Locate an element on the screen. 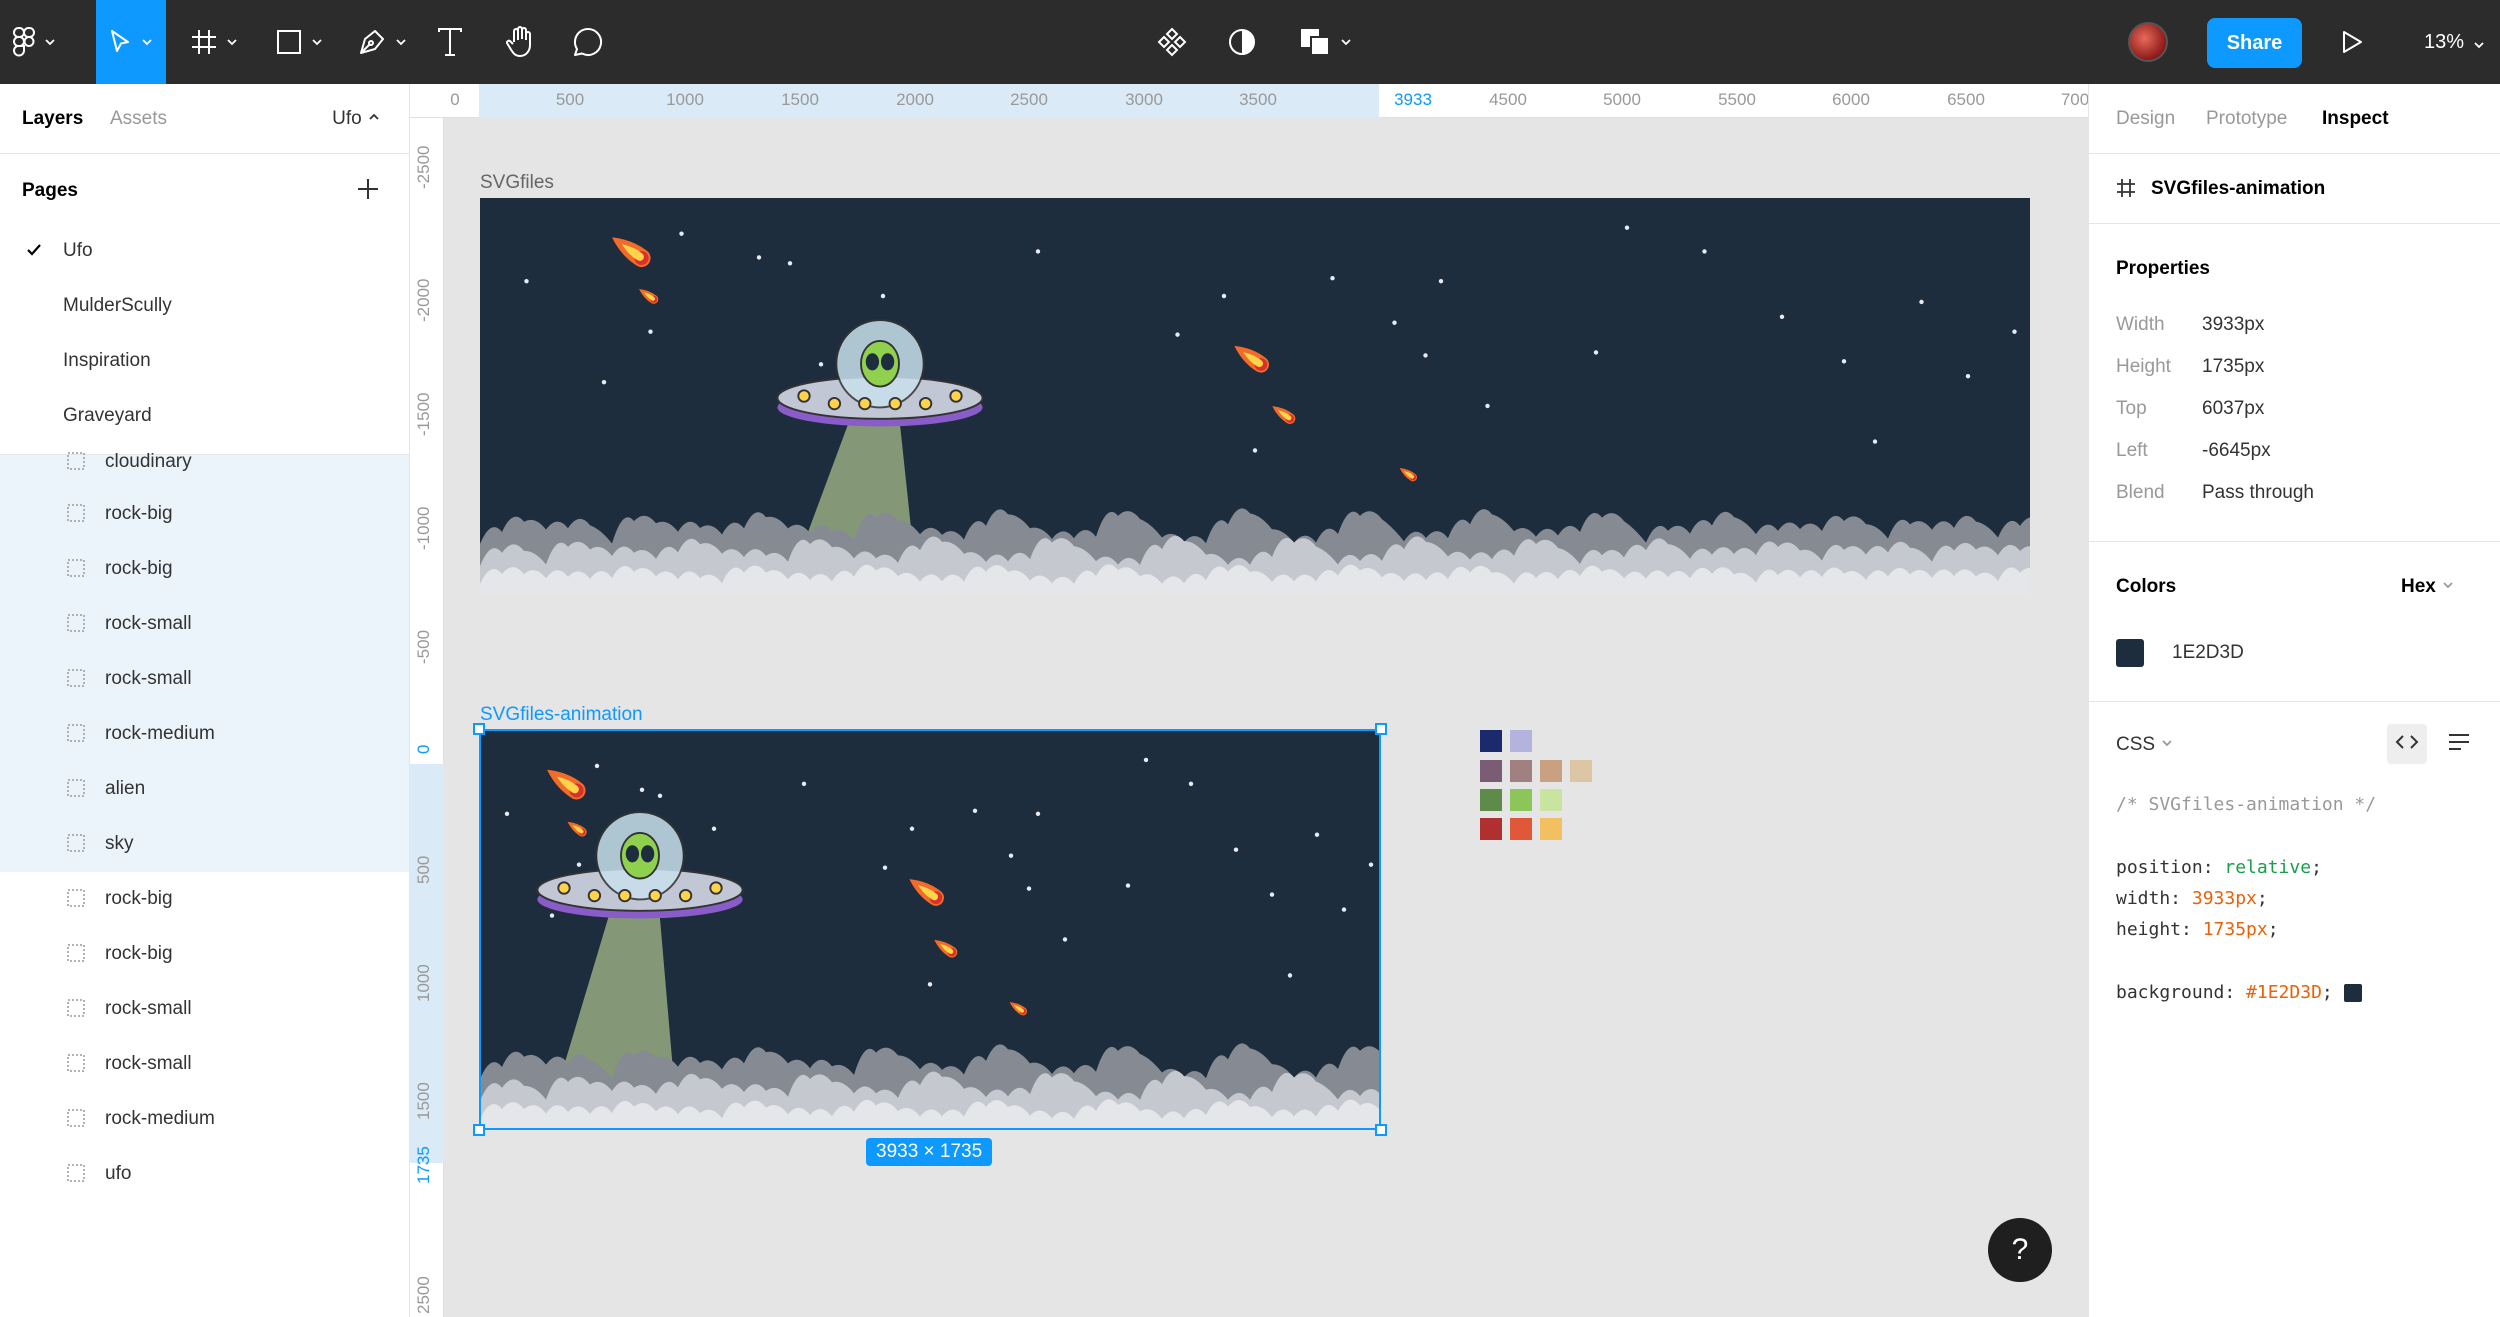  frame-hash-icon is located at coordinates (2126, 190).